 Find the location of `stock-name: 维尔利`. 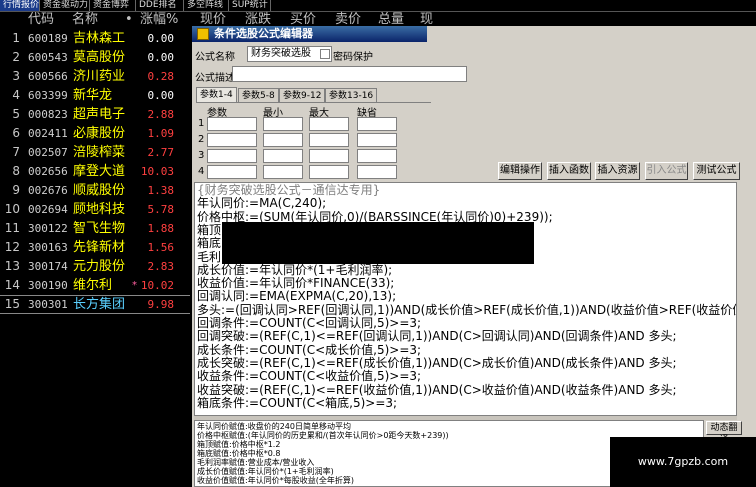

stock-name: 维尔利 is located at coordinates (93, 285).